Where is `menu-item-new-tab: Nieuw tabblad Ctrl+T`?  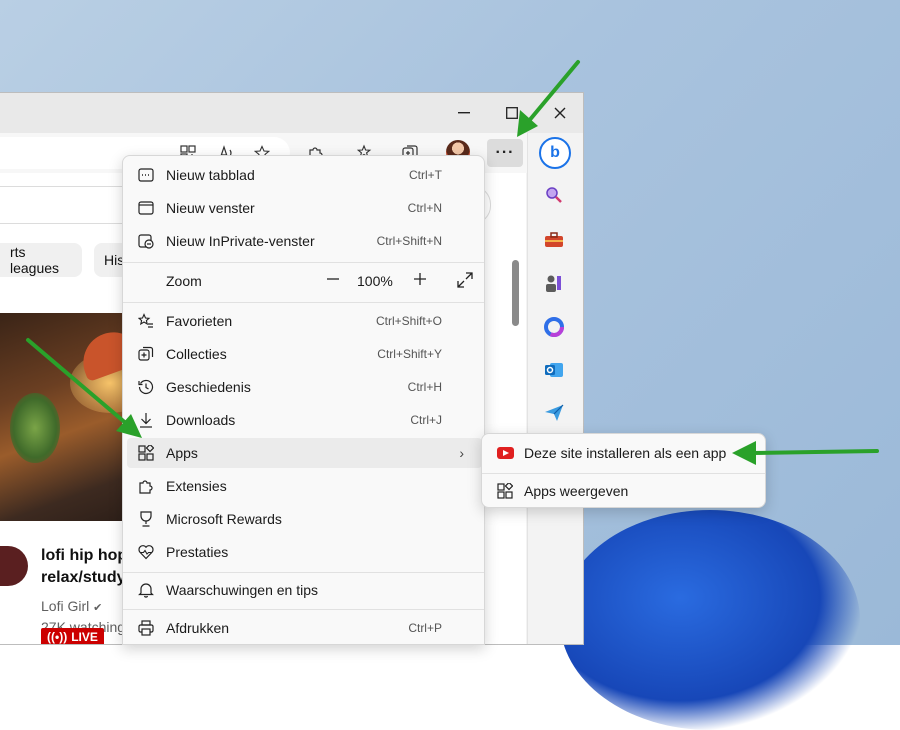
menu-item-new-tab: Nieuw tabblad Ctrl+T is located at coordinates (304, 175).